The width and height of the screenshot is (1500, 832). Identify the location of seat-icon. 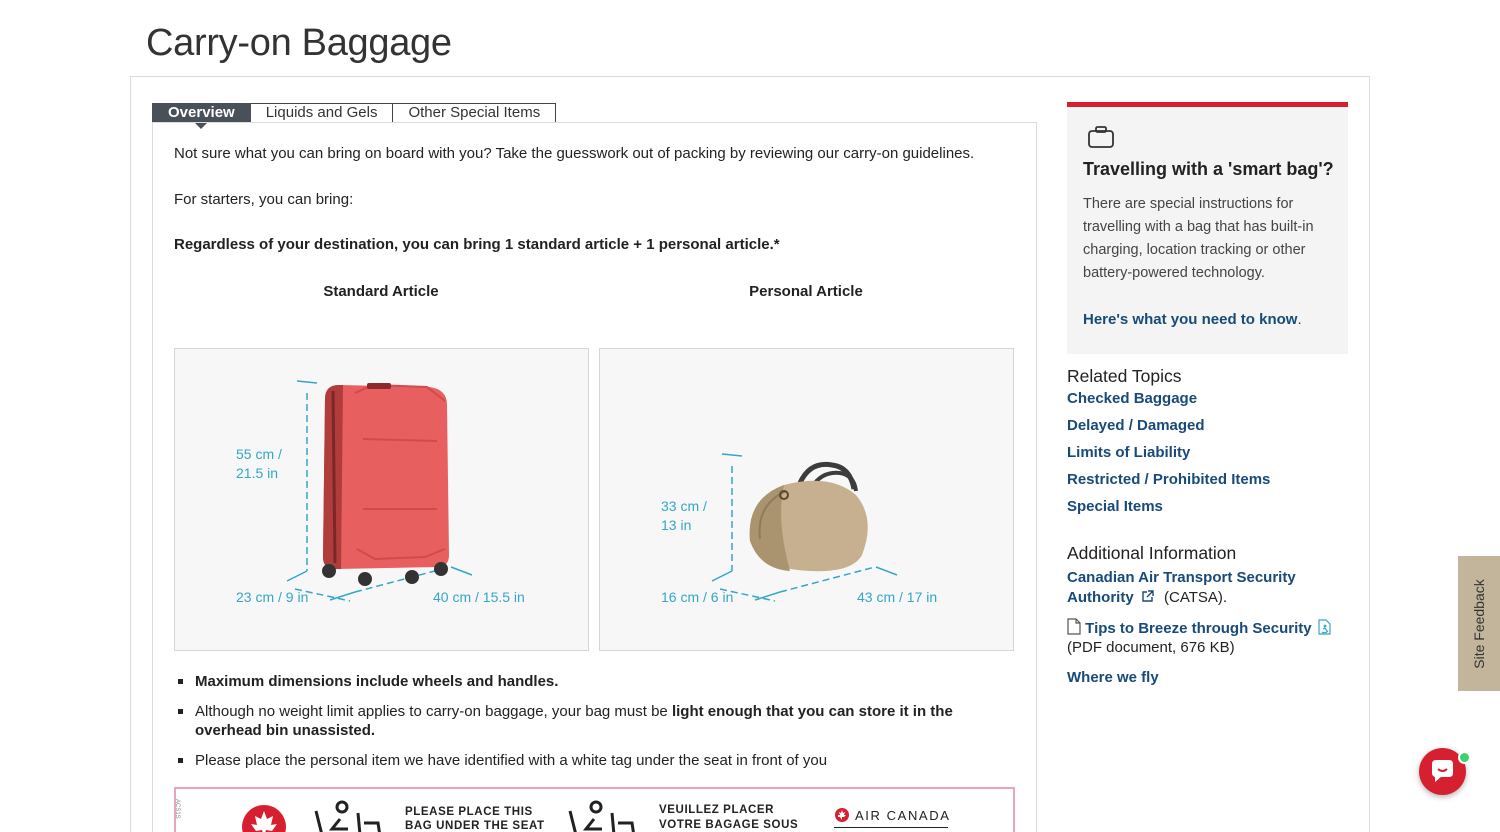
(347, 816).